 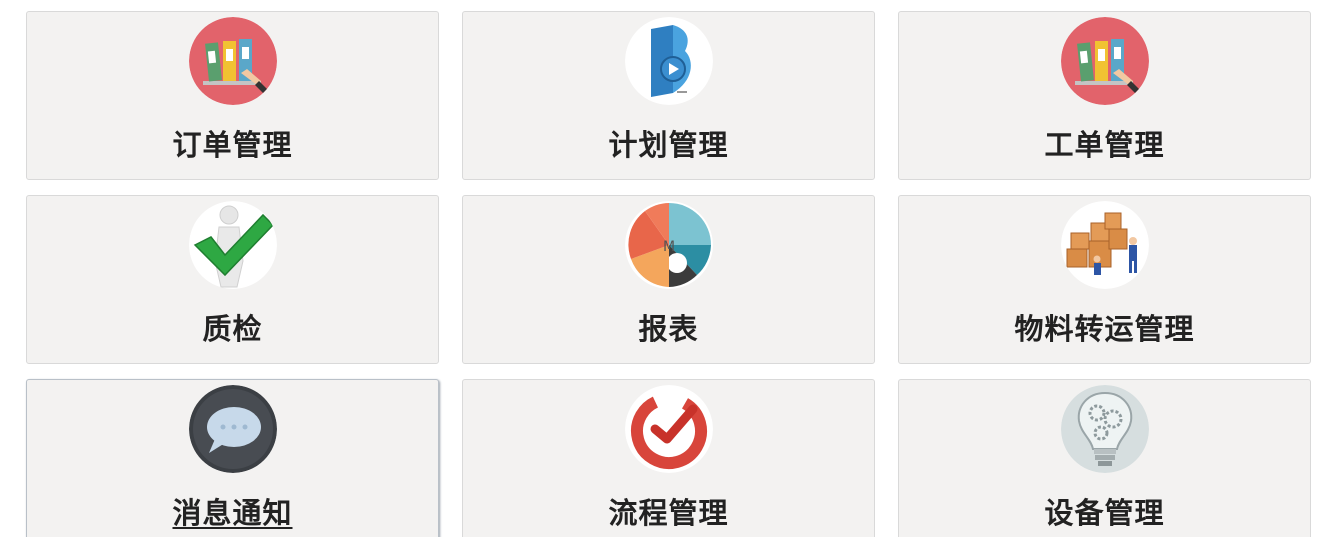 I want to click on gear-bulb-icon, so click(x=1104, y=429).